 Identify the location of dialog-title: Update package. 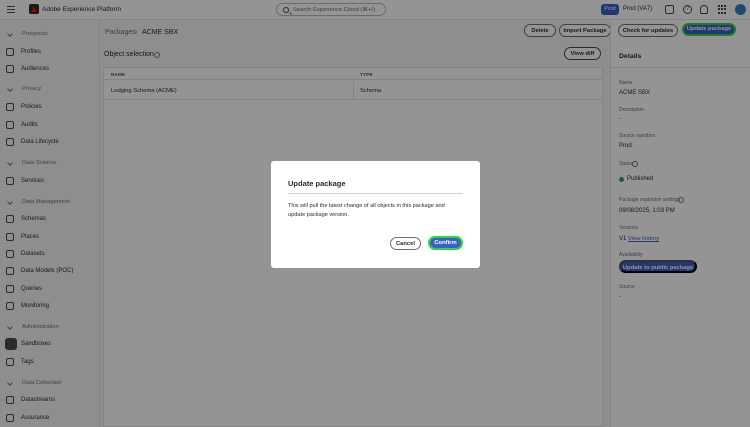
(317, 183).